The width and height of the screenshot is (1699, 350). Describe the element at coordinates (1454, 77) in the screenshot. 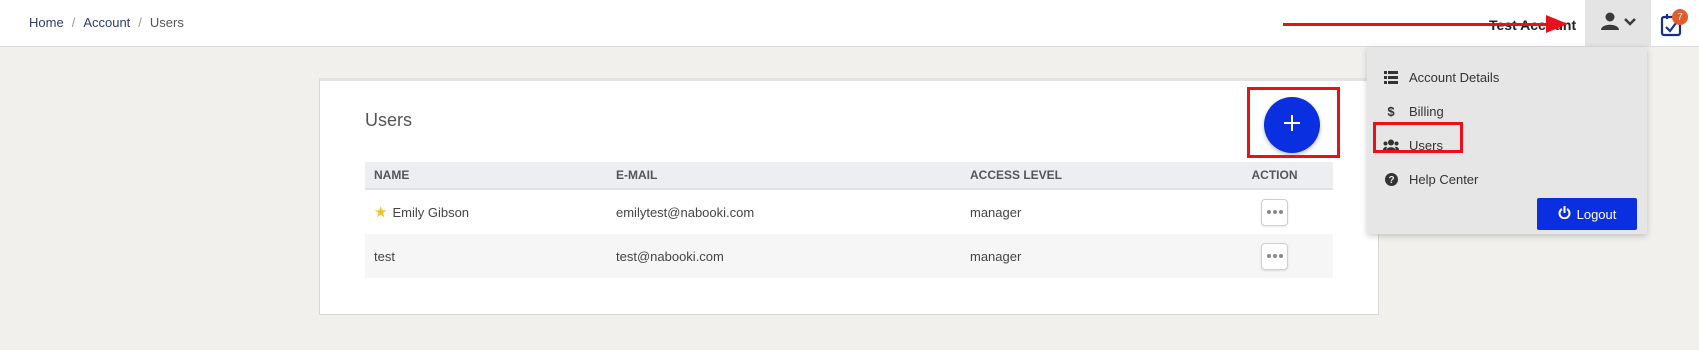

I see `menu-item-label: Account Details` at that location.